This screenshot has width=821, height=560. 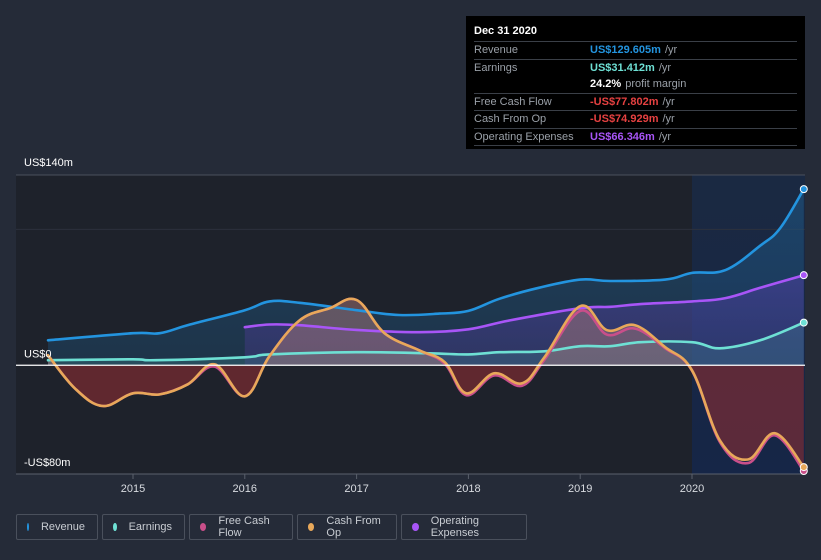 I want to click on tooltip-row-profit-margin: 24.2% profit margin, so click(x=635, y=85).